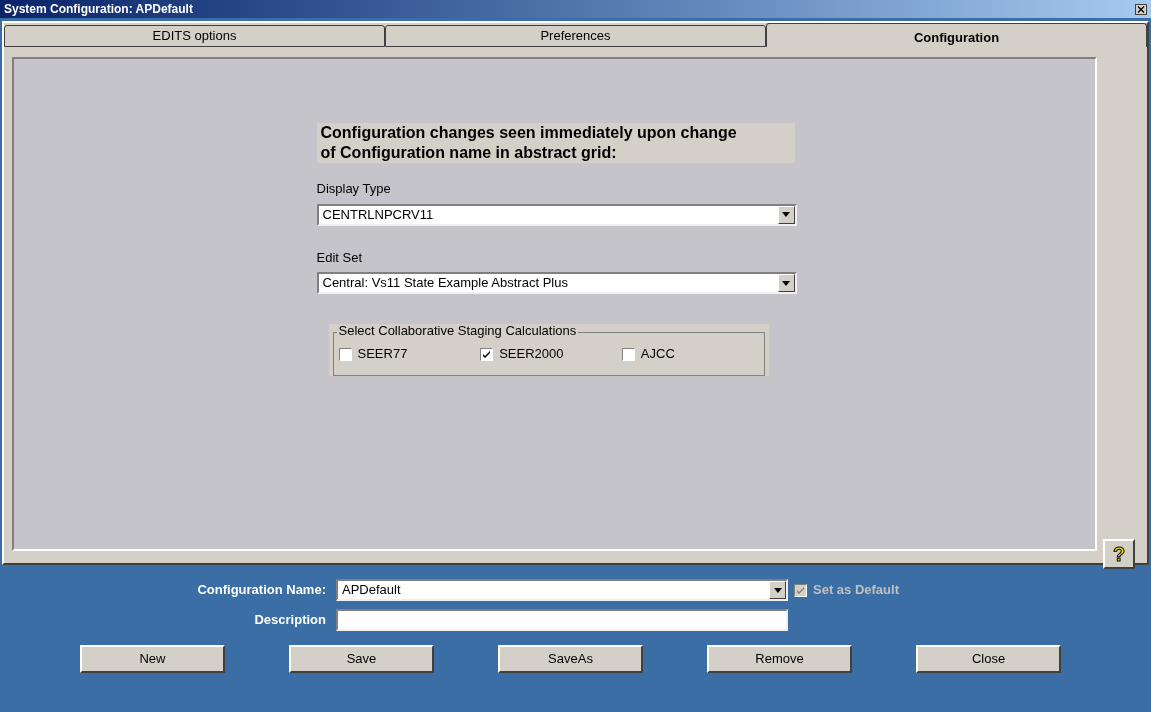 The width and height of the screenshot is (1151, 712). Describe the element at coordinates (555, 143) in the screenshot. I see `heading: Configuration changes seen immediately upon change of Configuration name in abstract grid:` at that location.